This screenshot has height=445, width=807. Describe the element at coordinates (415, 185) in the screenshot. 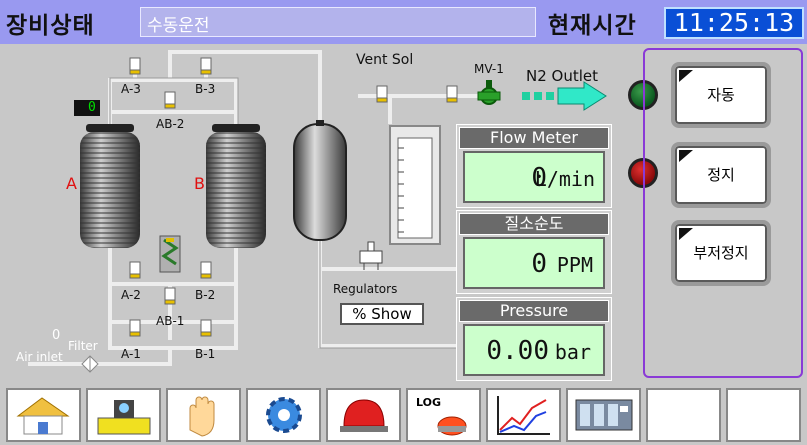

I see `flowmeter-tube` at that location.